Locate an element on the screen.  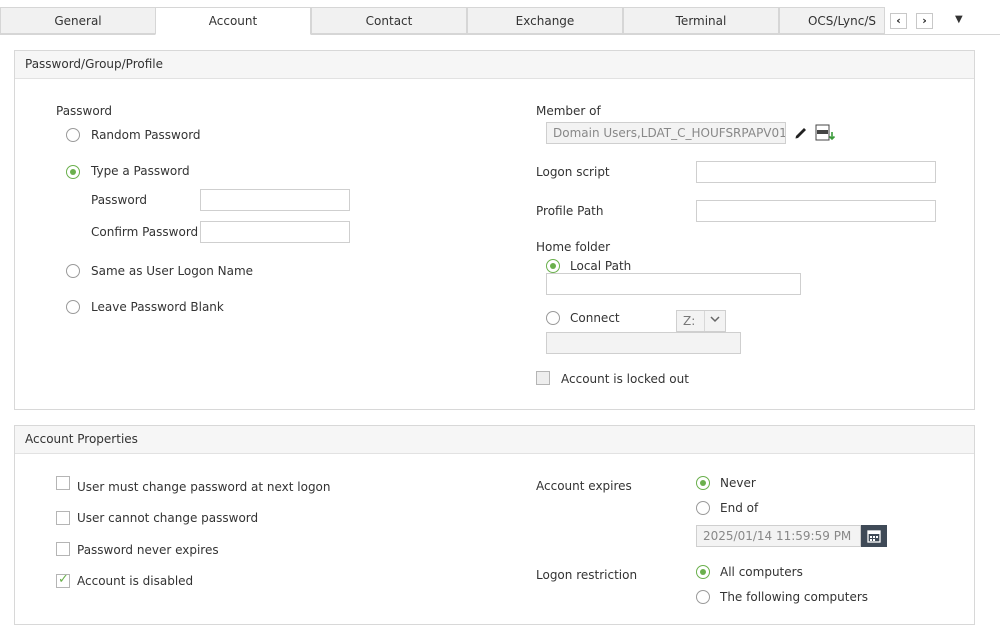
account-expires-label: Account expires is located at coordinates (584, 486).